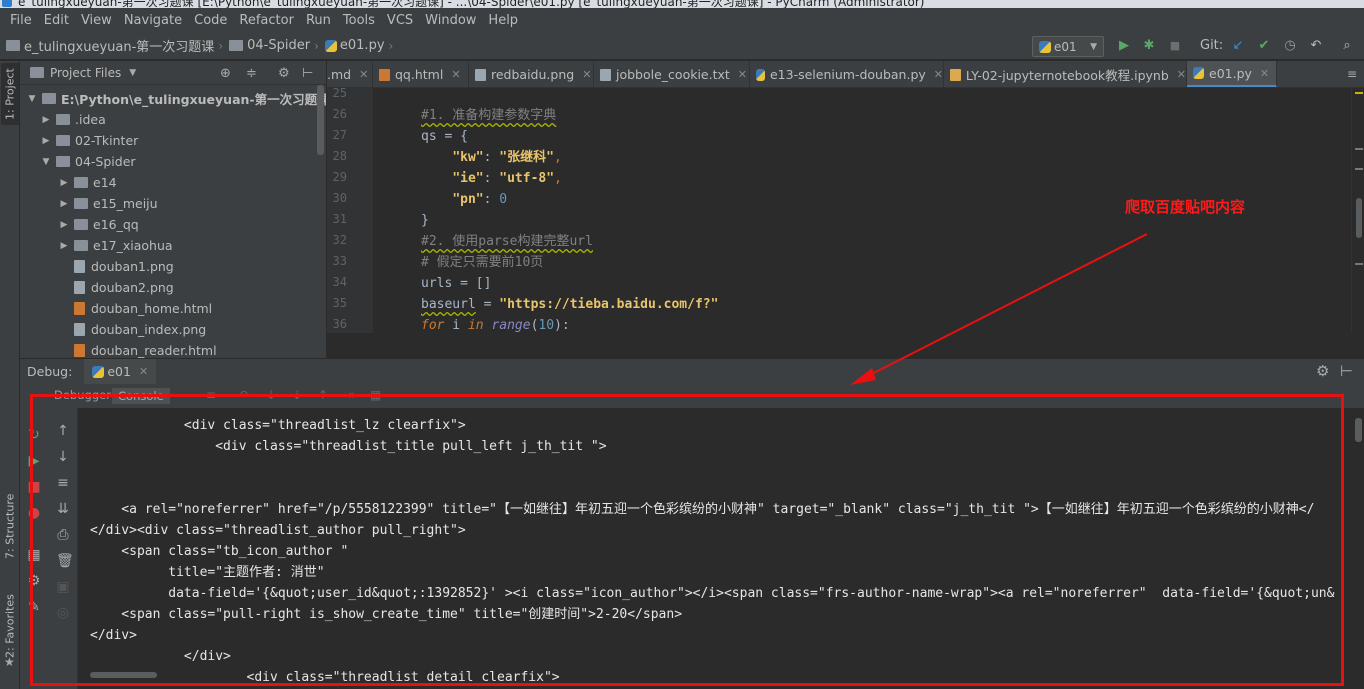  What do you see at coordinates (115, 245) in the screenshot?
I see `tree-item-e17-xiaohua: ▶ e17_xiaohua` at bounding box center [115, 245].